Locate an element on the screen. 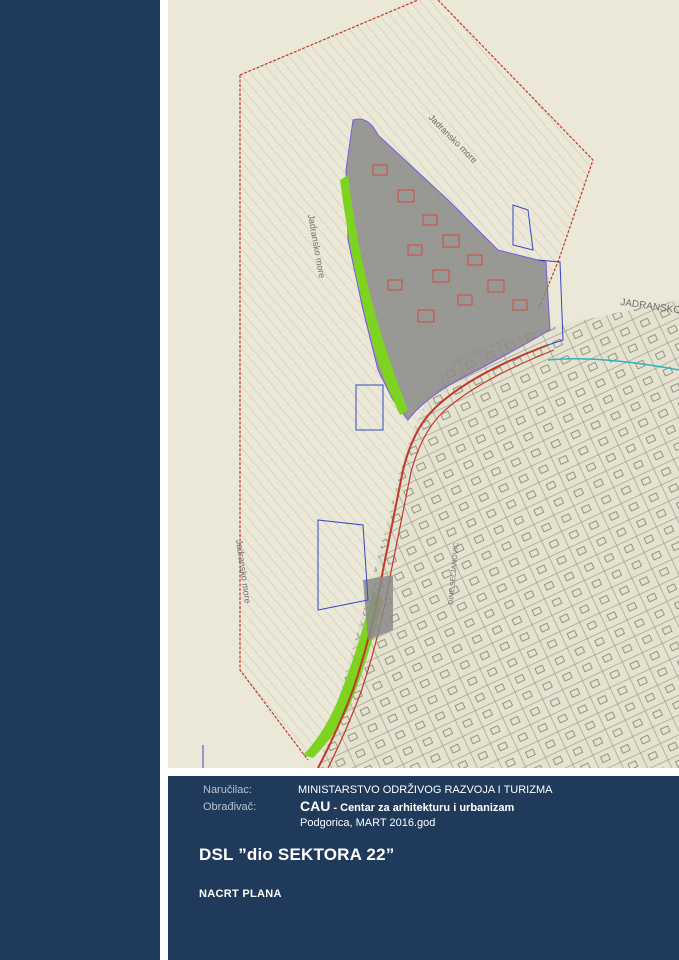  processor-line: CAU - Centar za arhitekturu i urbanizam is located at coordinates (407, 806).